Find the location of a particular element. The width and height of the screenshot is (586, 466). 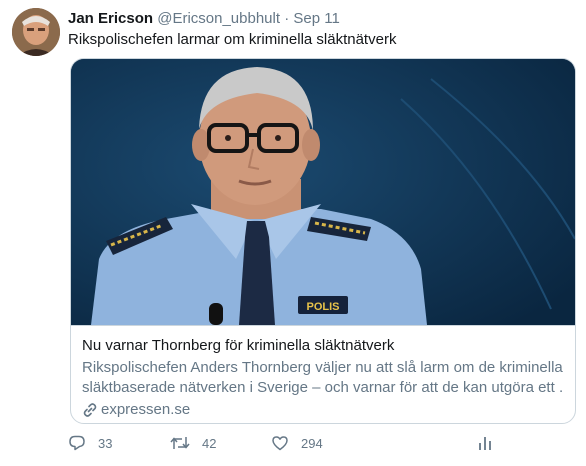

card-domain-text: expressen.se is located at coordinates (146, 409).